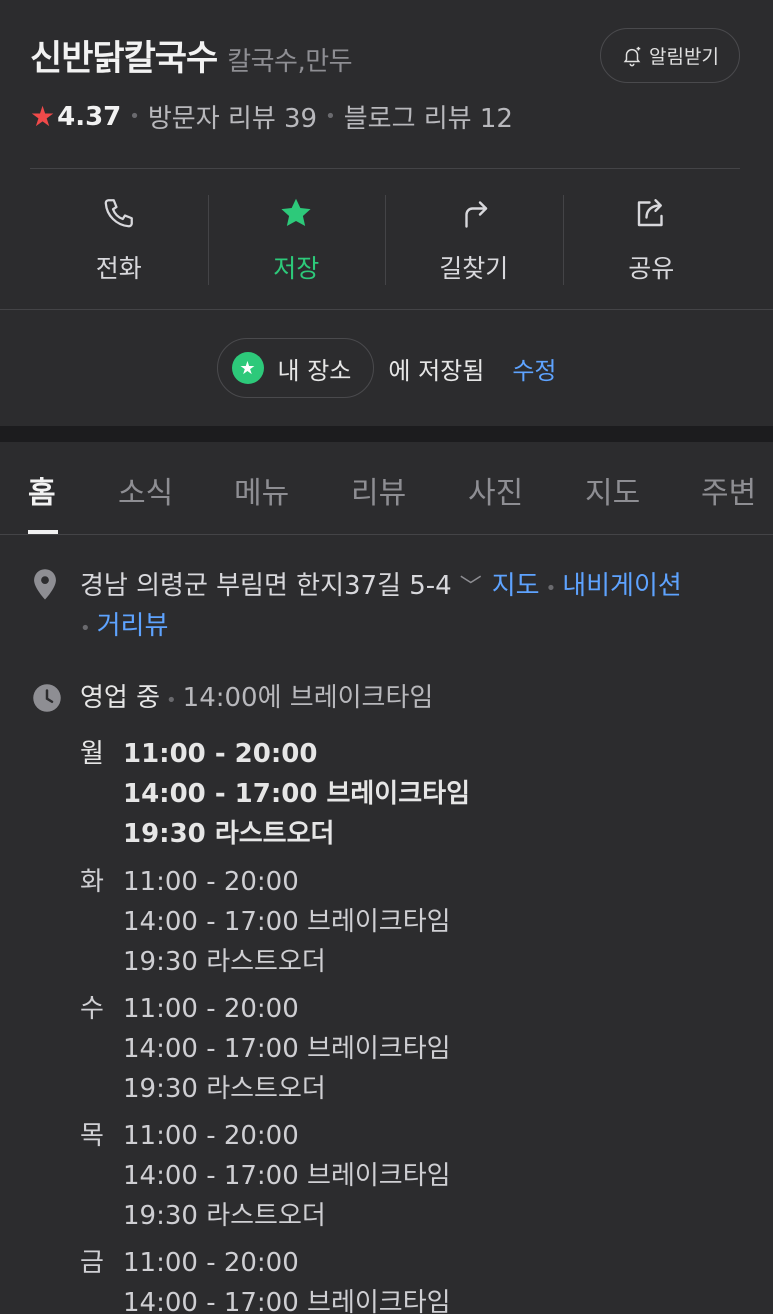 The height and width of the screenshot is (1314, 773). Describe the element at coordinates (261, 490) in the screenshot. I see `tab-menu: 메뉴` at that location.